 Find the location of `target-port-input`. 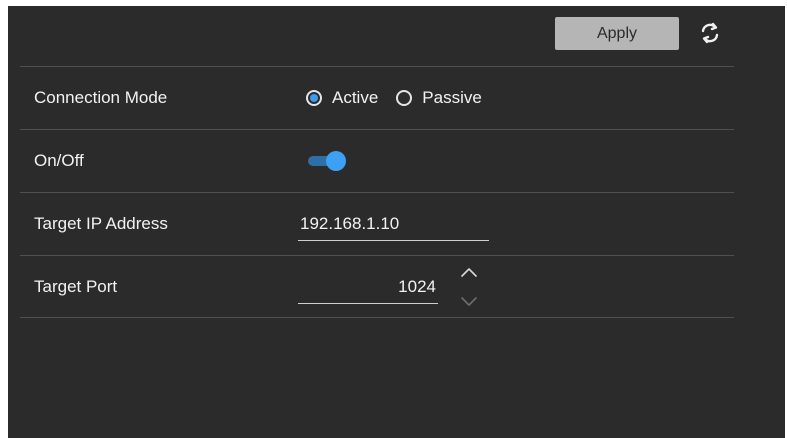

target-port-input is located at coordinates (368, 287).